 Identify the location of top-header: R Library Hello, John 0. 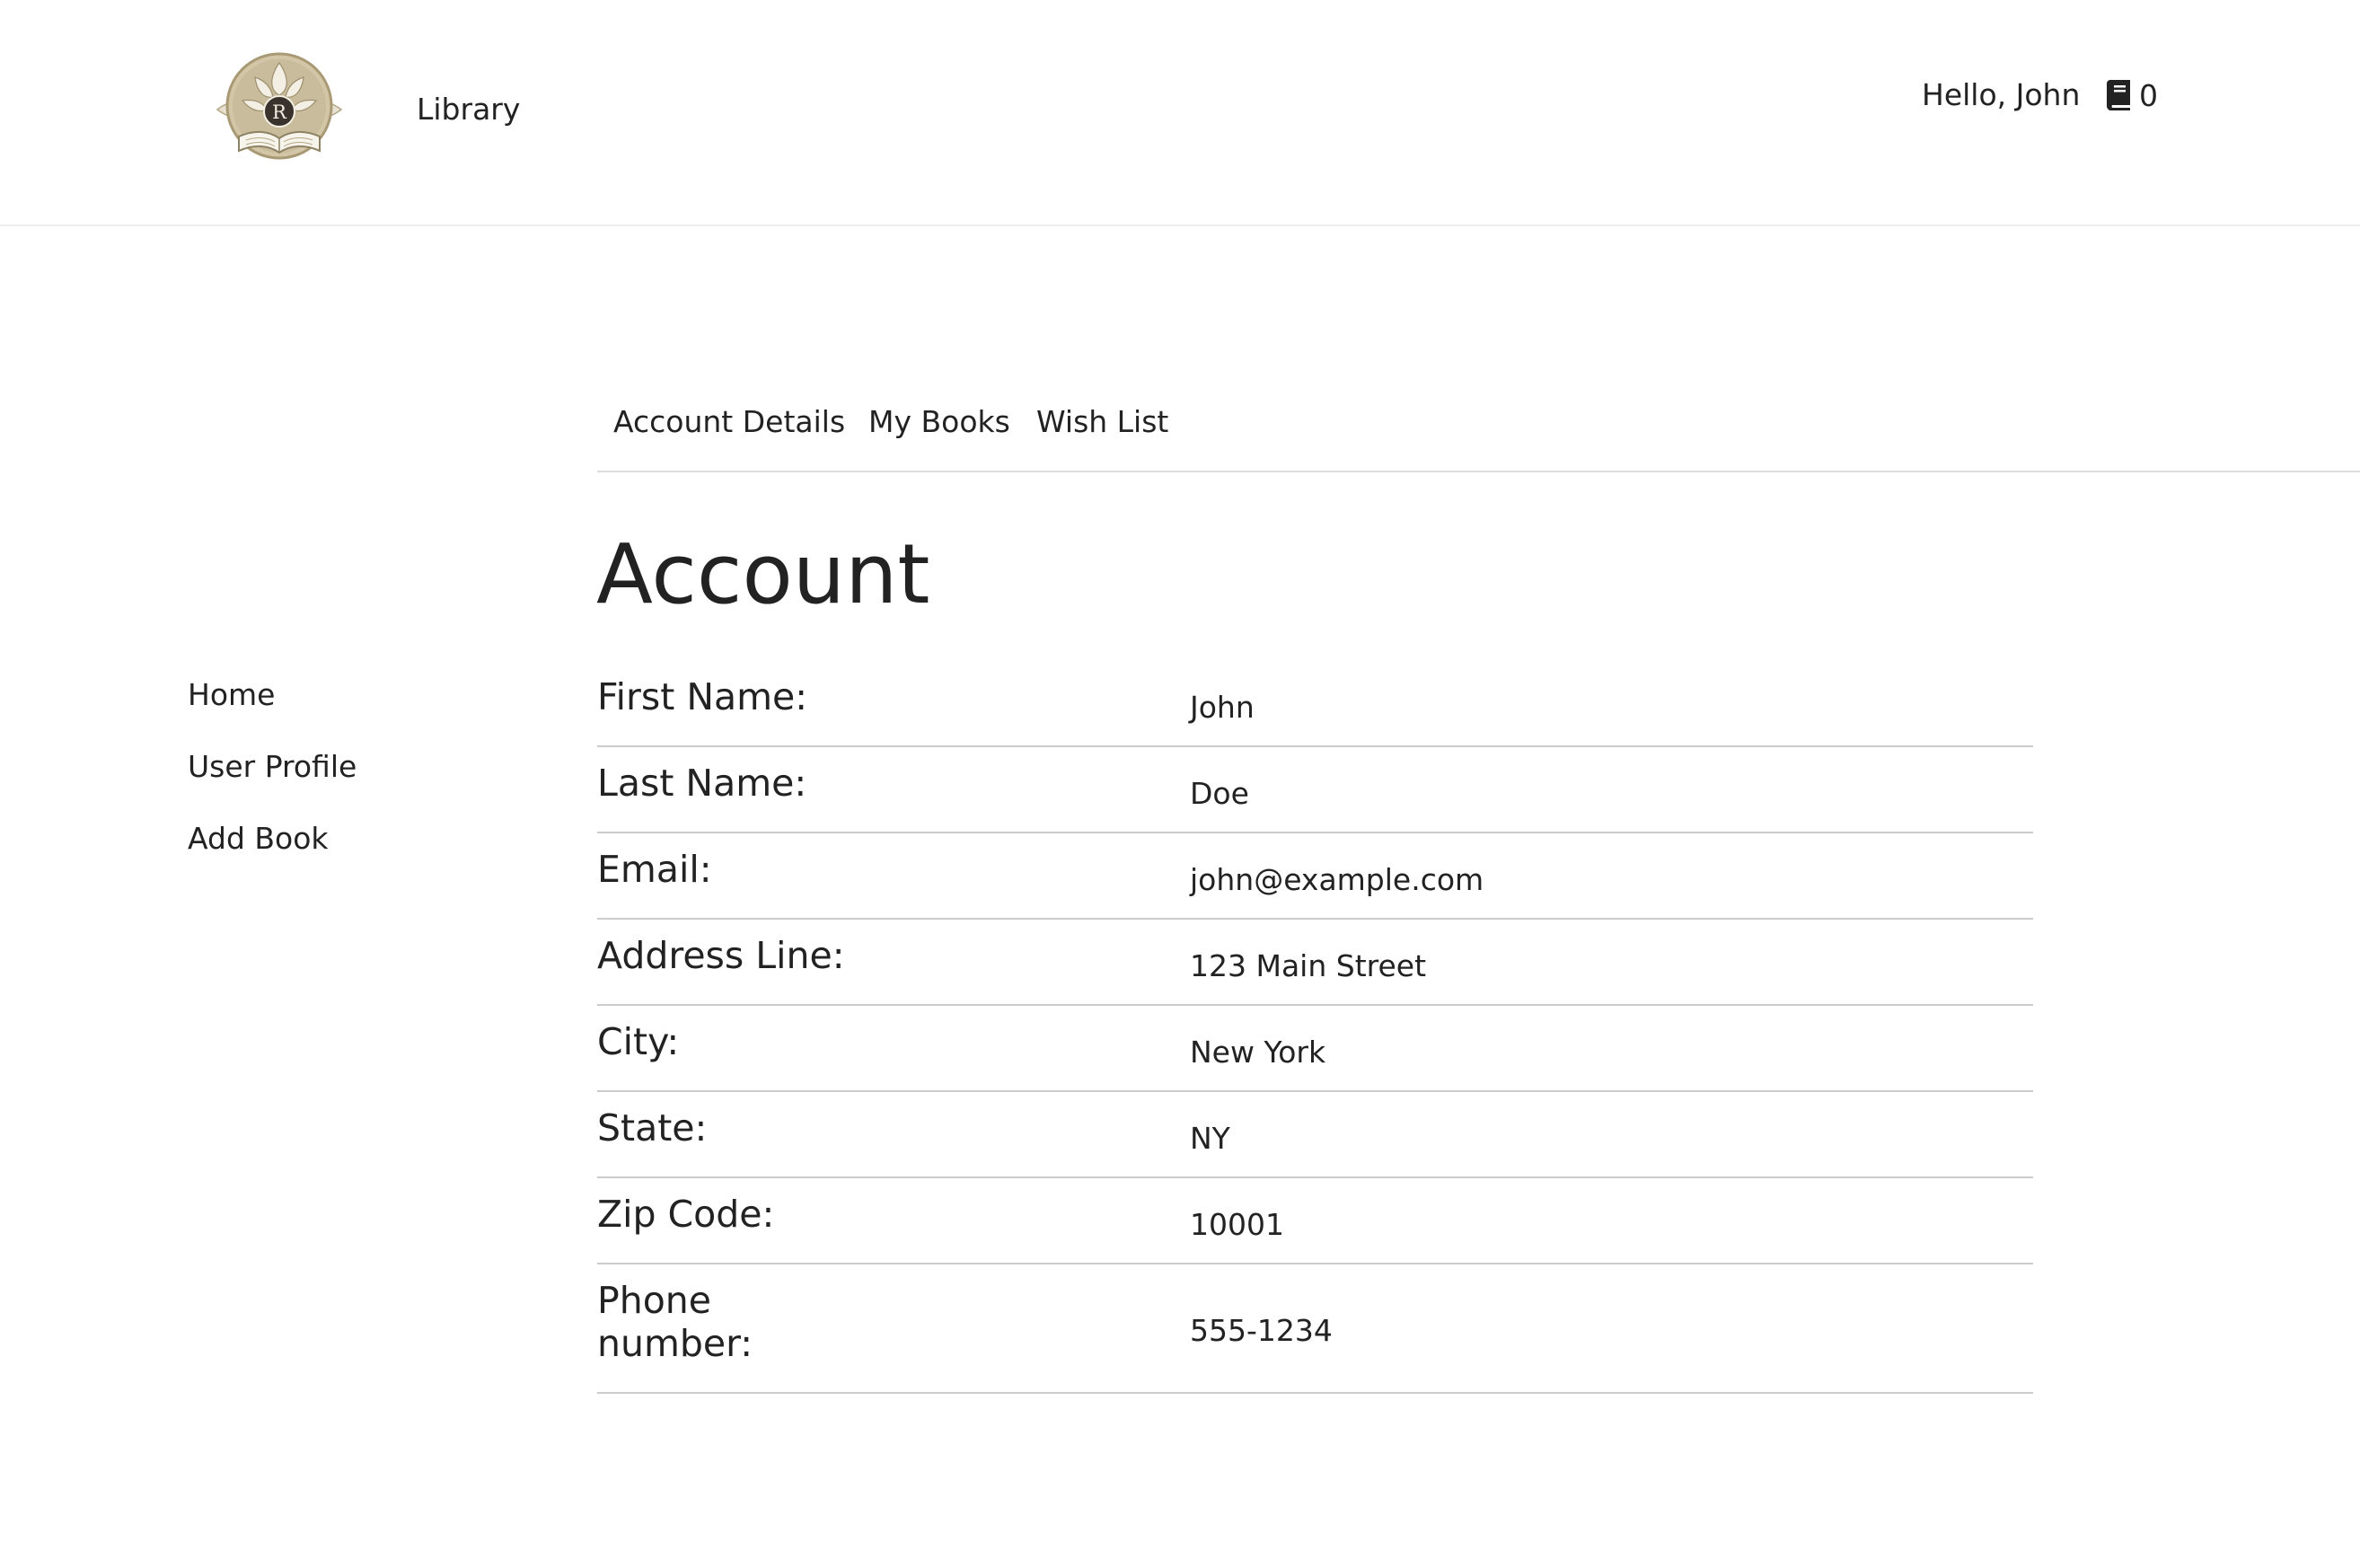
(1180, 113).